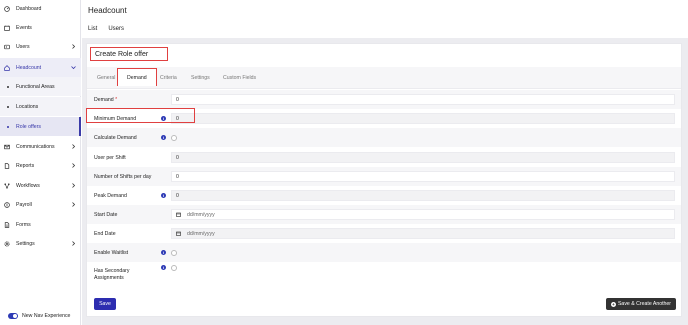 This screenshot has width=688, height=325. I want to click on sidebar-item-workflows: Workflows, so click(40, 185).